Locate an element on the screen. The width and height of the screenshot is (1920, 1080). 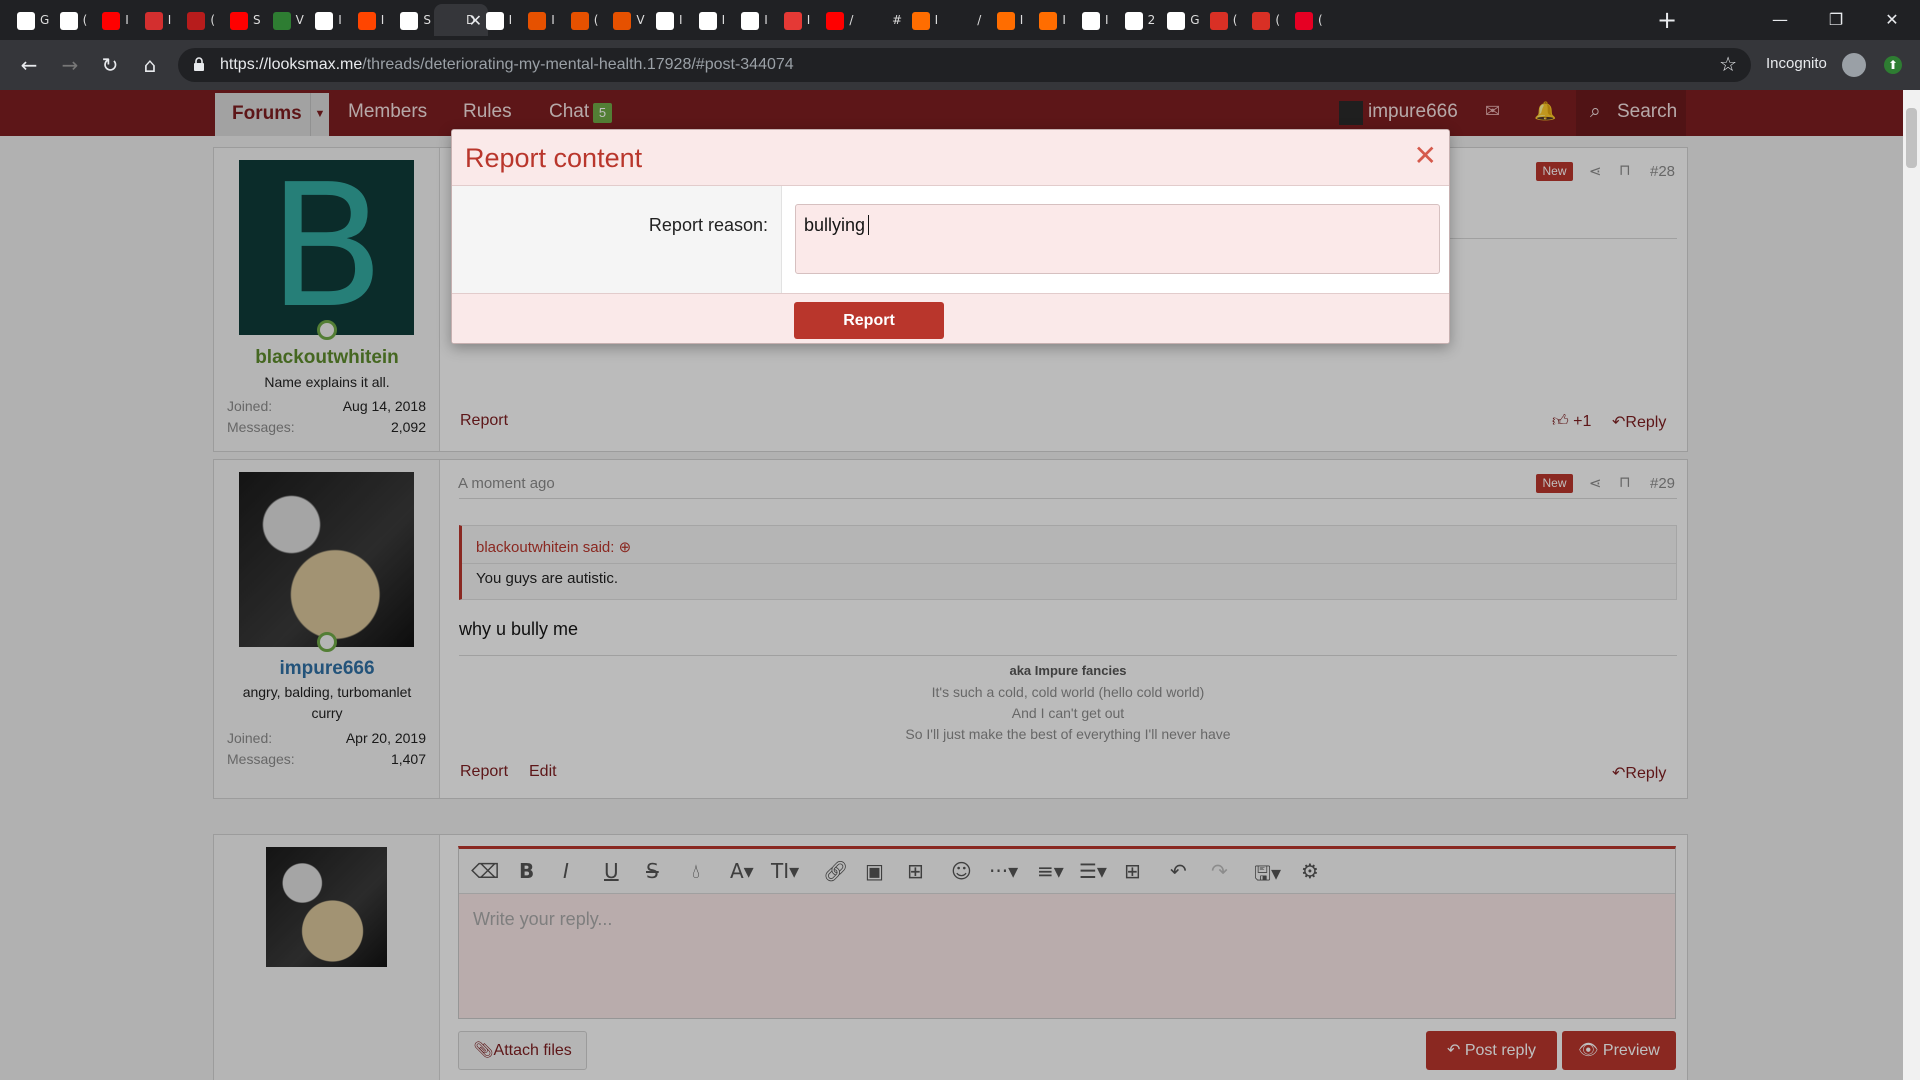
browser-tab-strip: G(I I(S V I I S D ✕ I I(V I I I I / # I / I I I 2 G((( is located at coordinates (960, 20).